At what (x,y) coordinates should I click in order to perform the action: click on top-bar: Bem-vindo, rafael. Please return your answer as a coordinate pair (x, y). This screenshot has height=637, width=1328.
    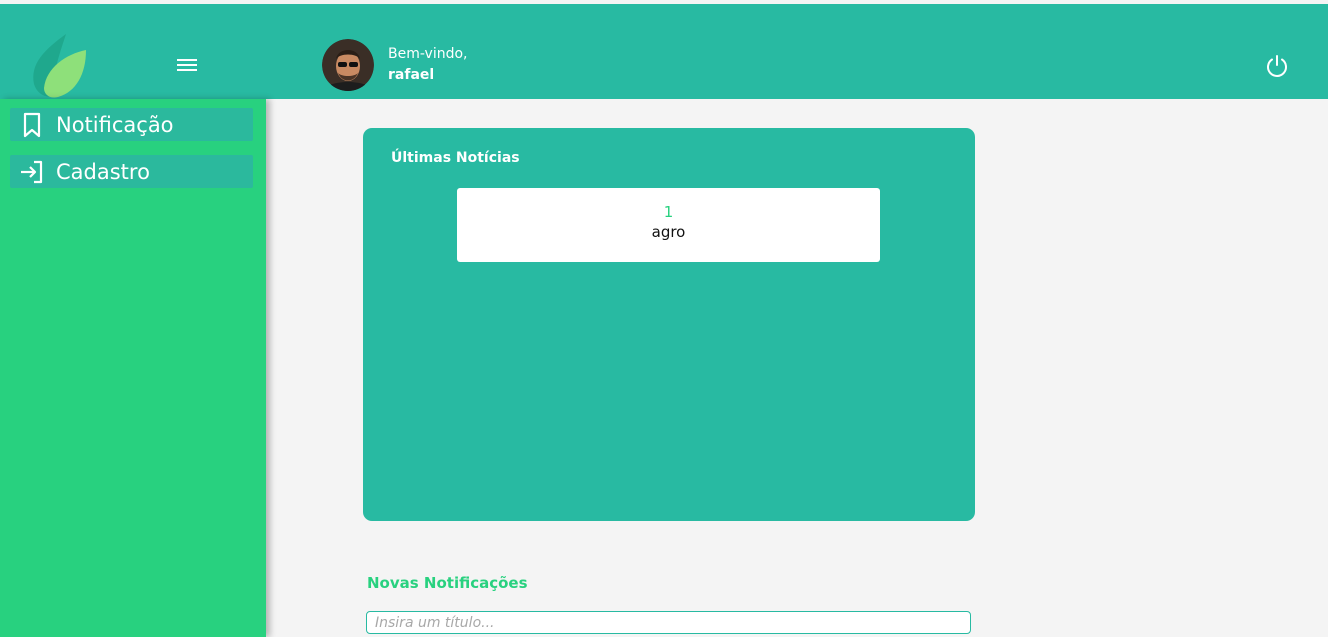
    Looking at the image, I should click on (664, 51).